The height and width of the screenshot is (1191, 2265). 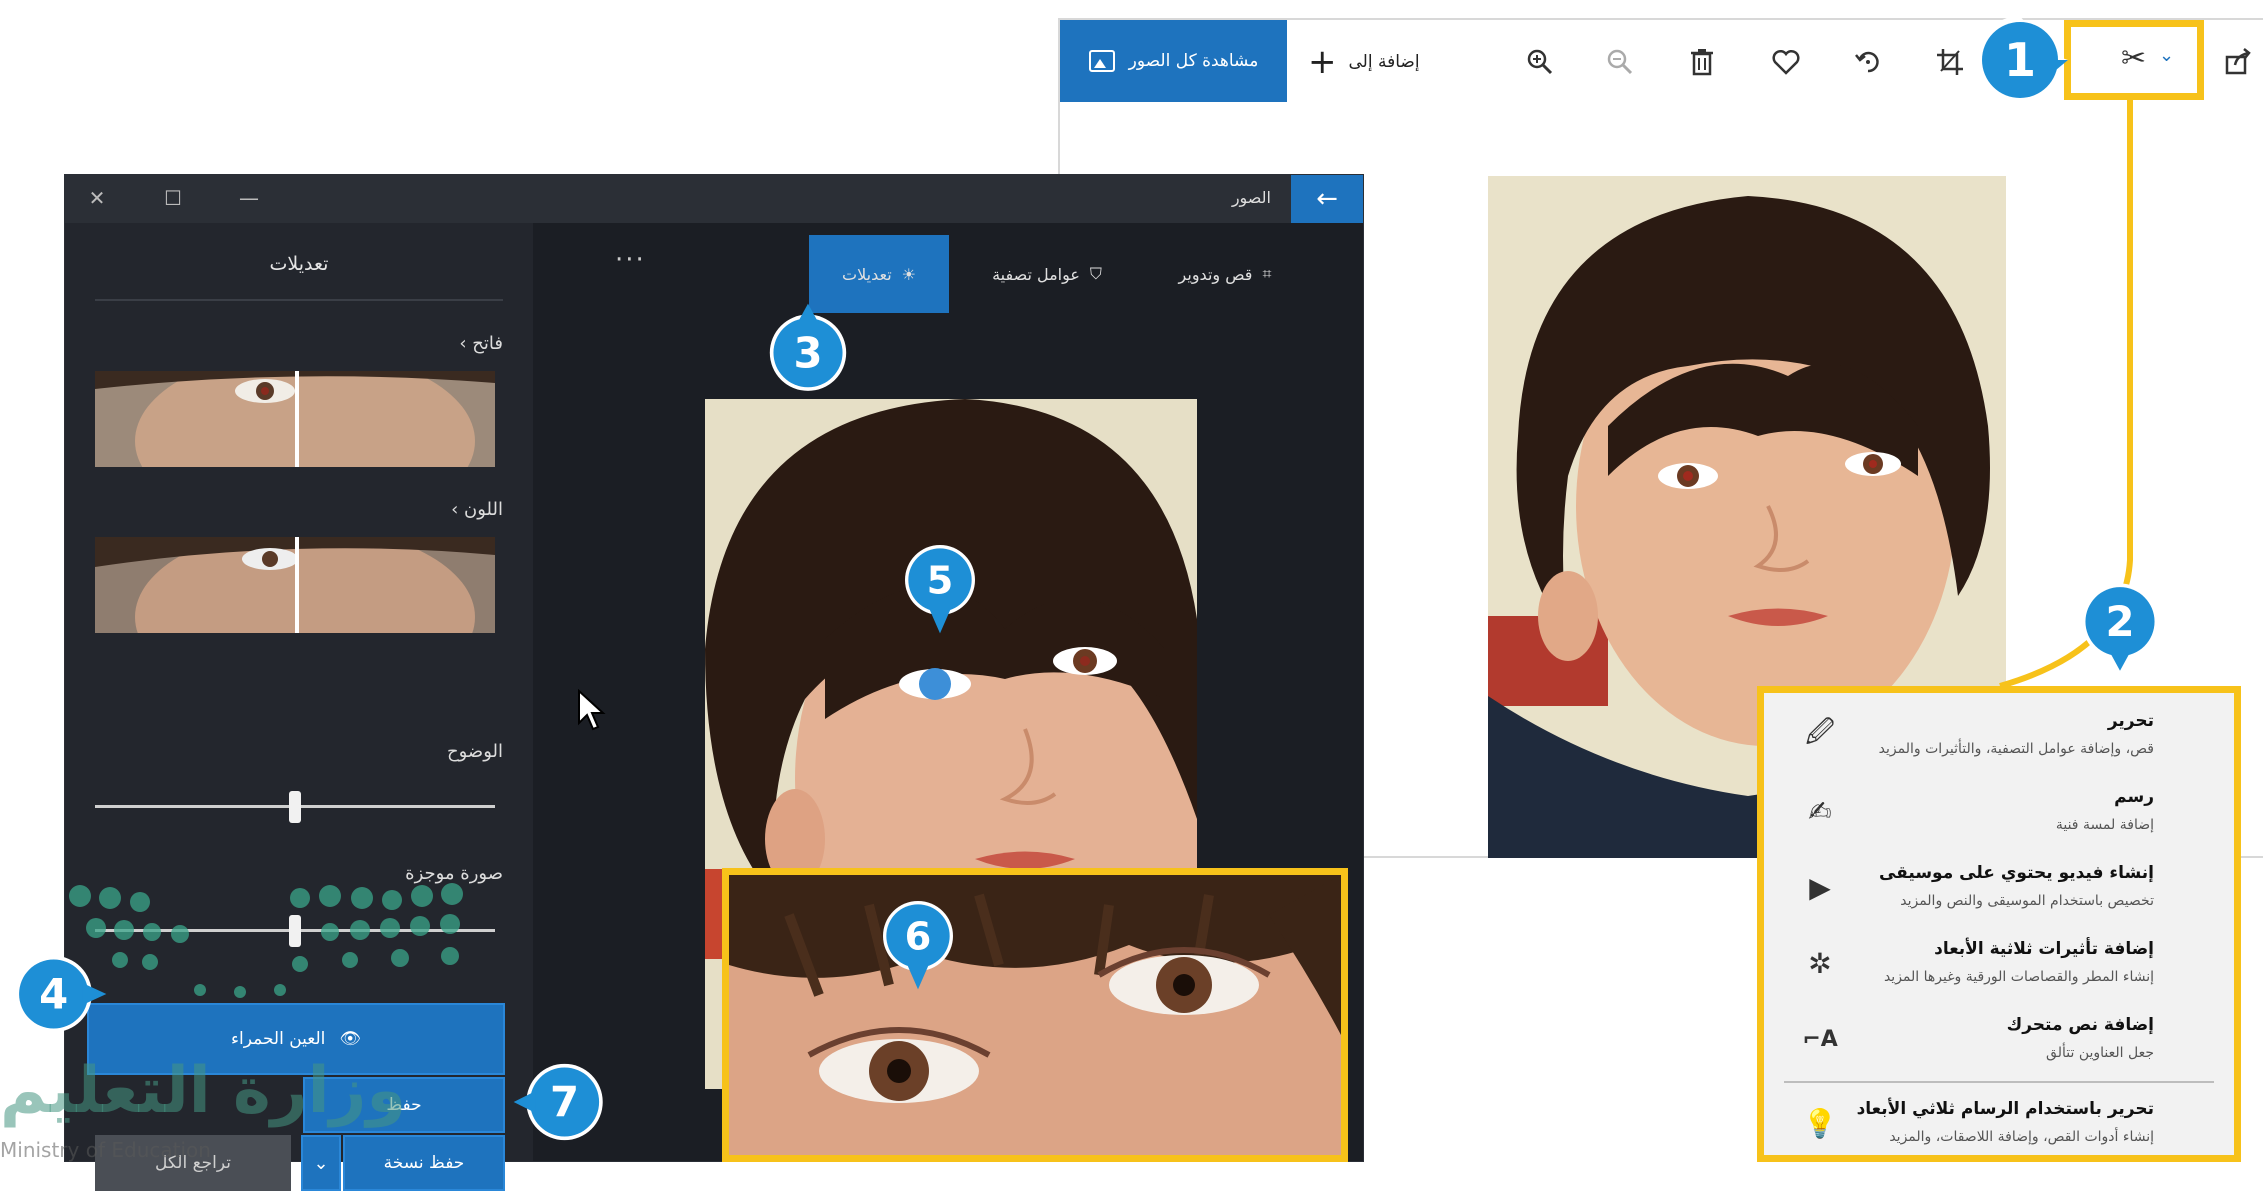 What do you see at coordinates (867, 274) in the screenshot?
I see `tab-label: تعديلات` at bounding box center [867, 274].